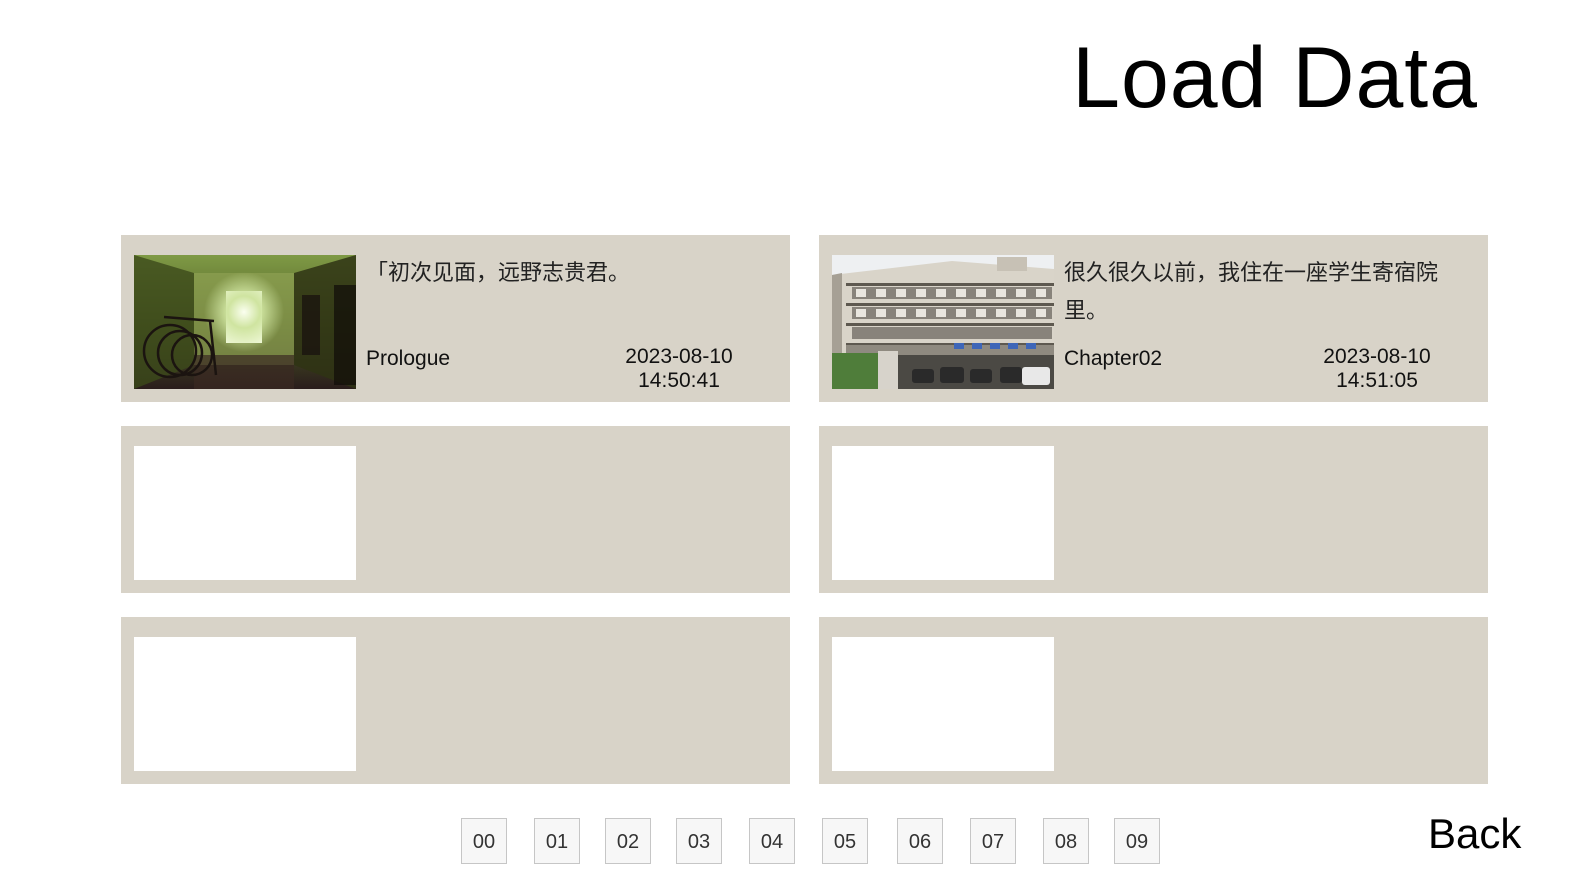 This screenshot has height=890, width=1590. Describe the element at coordinates (1066, 841) in the screenshot. I see `page-button-08: 08` at that location.